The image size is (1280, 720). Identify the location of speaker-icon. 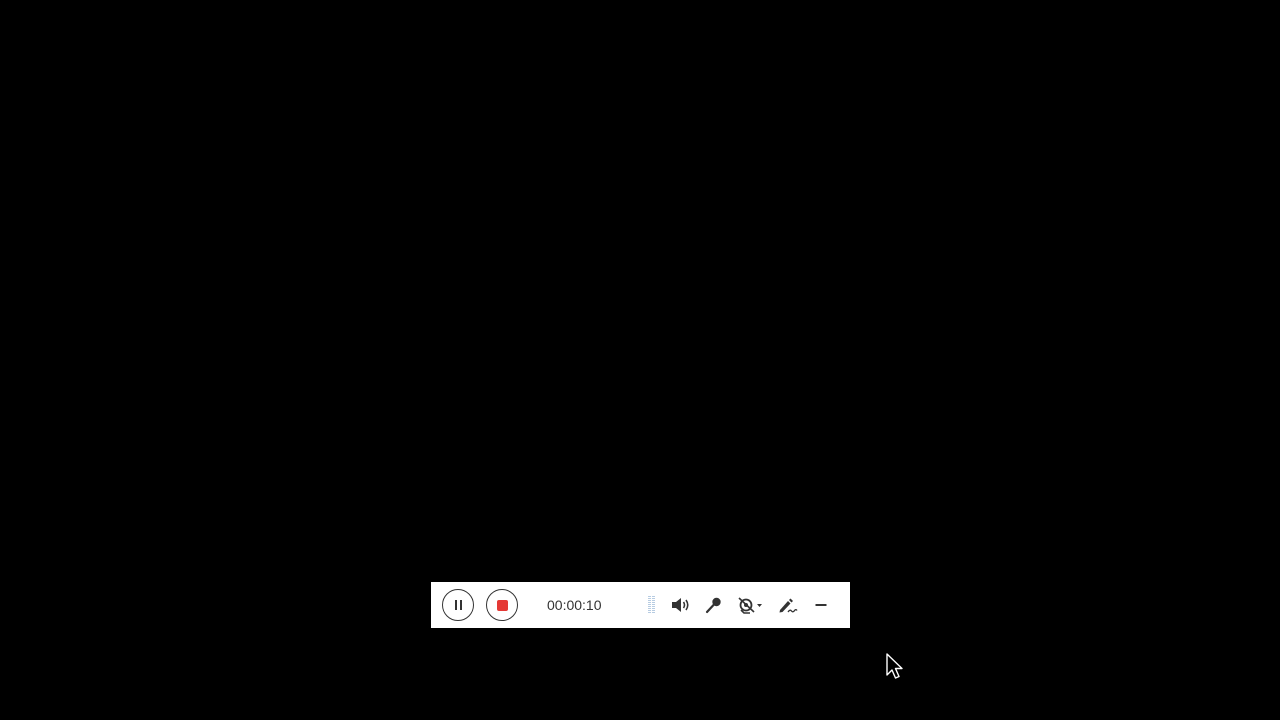
(680, 605).